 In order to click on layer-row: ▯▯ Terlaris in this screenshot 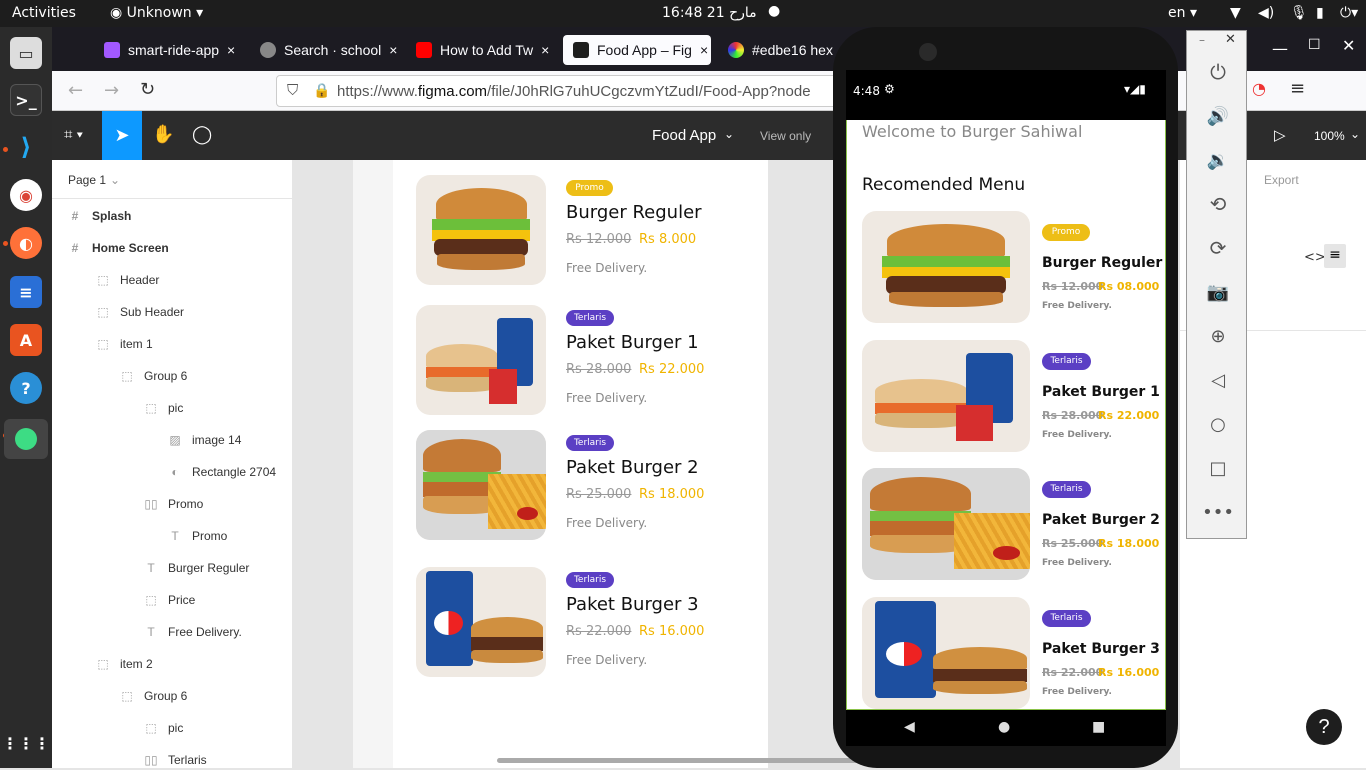, I will do `click(175, 760)`.